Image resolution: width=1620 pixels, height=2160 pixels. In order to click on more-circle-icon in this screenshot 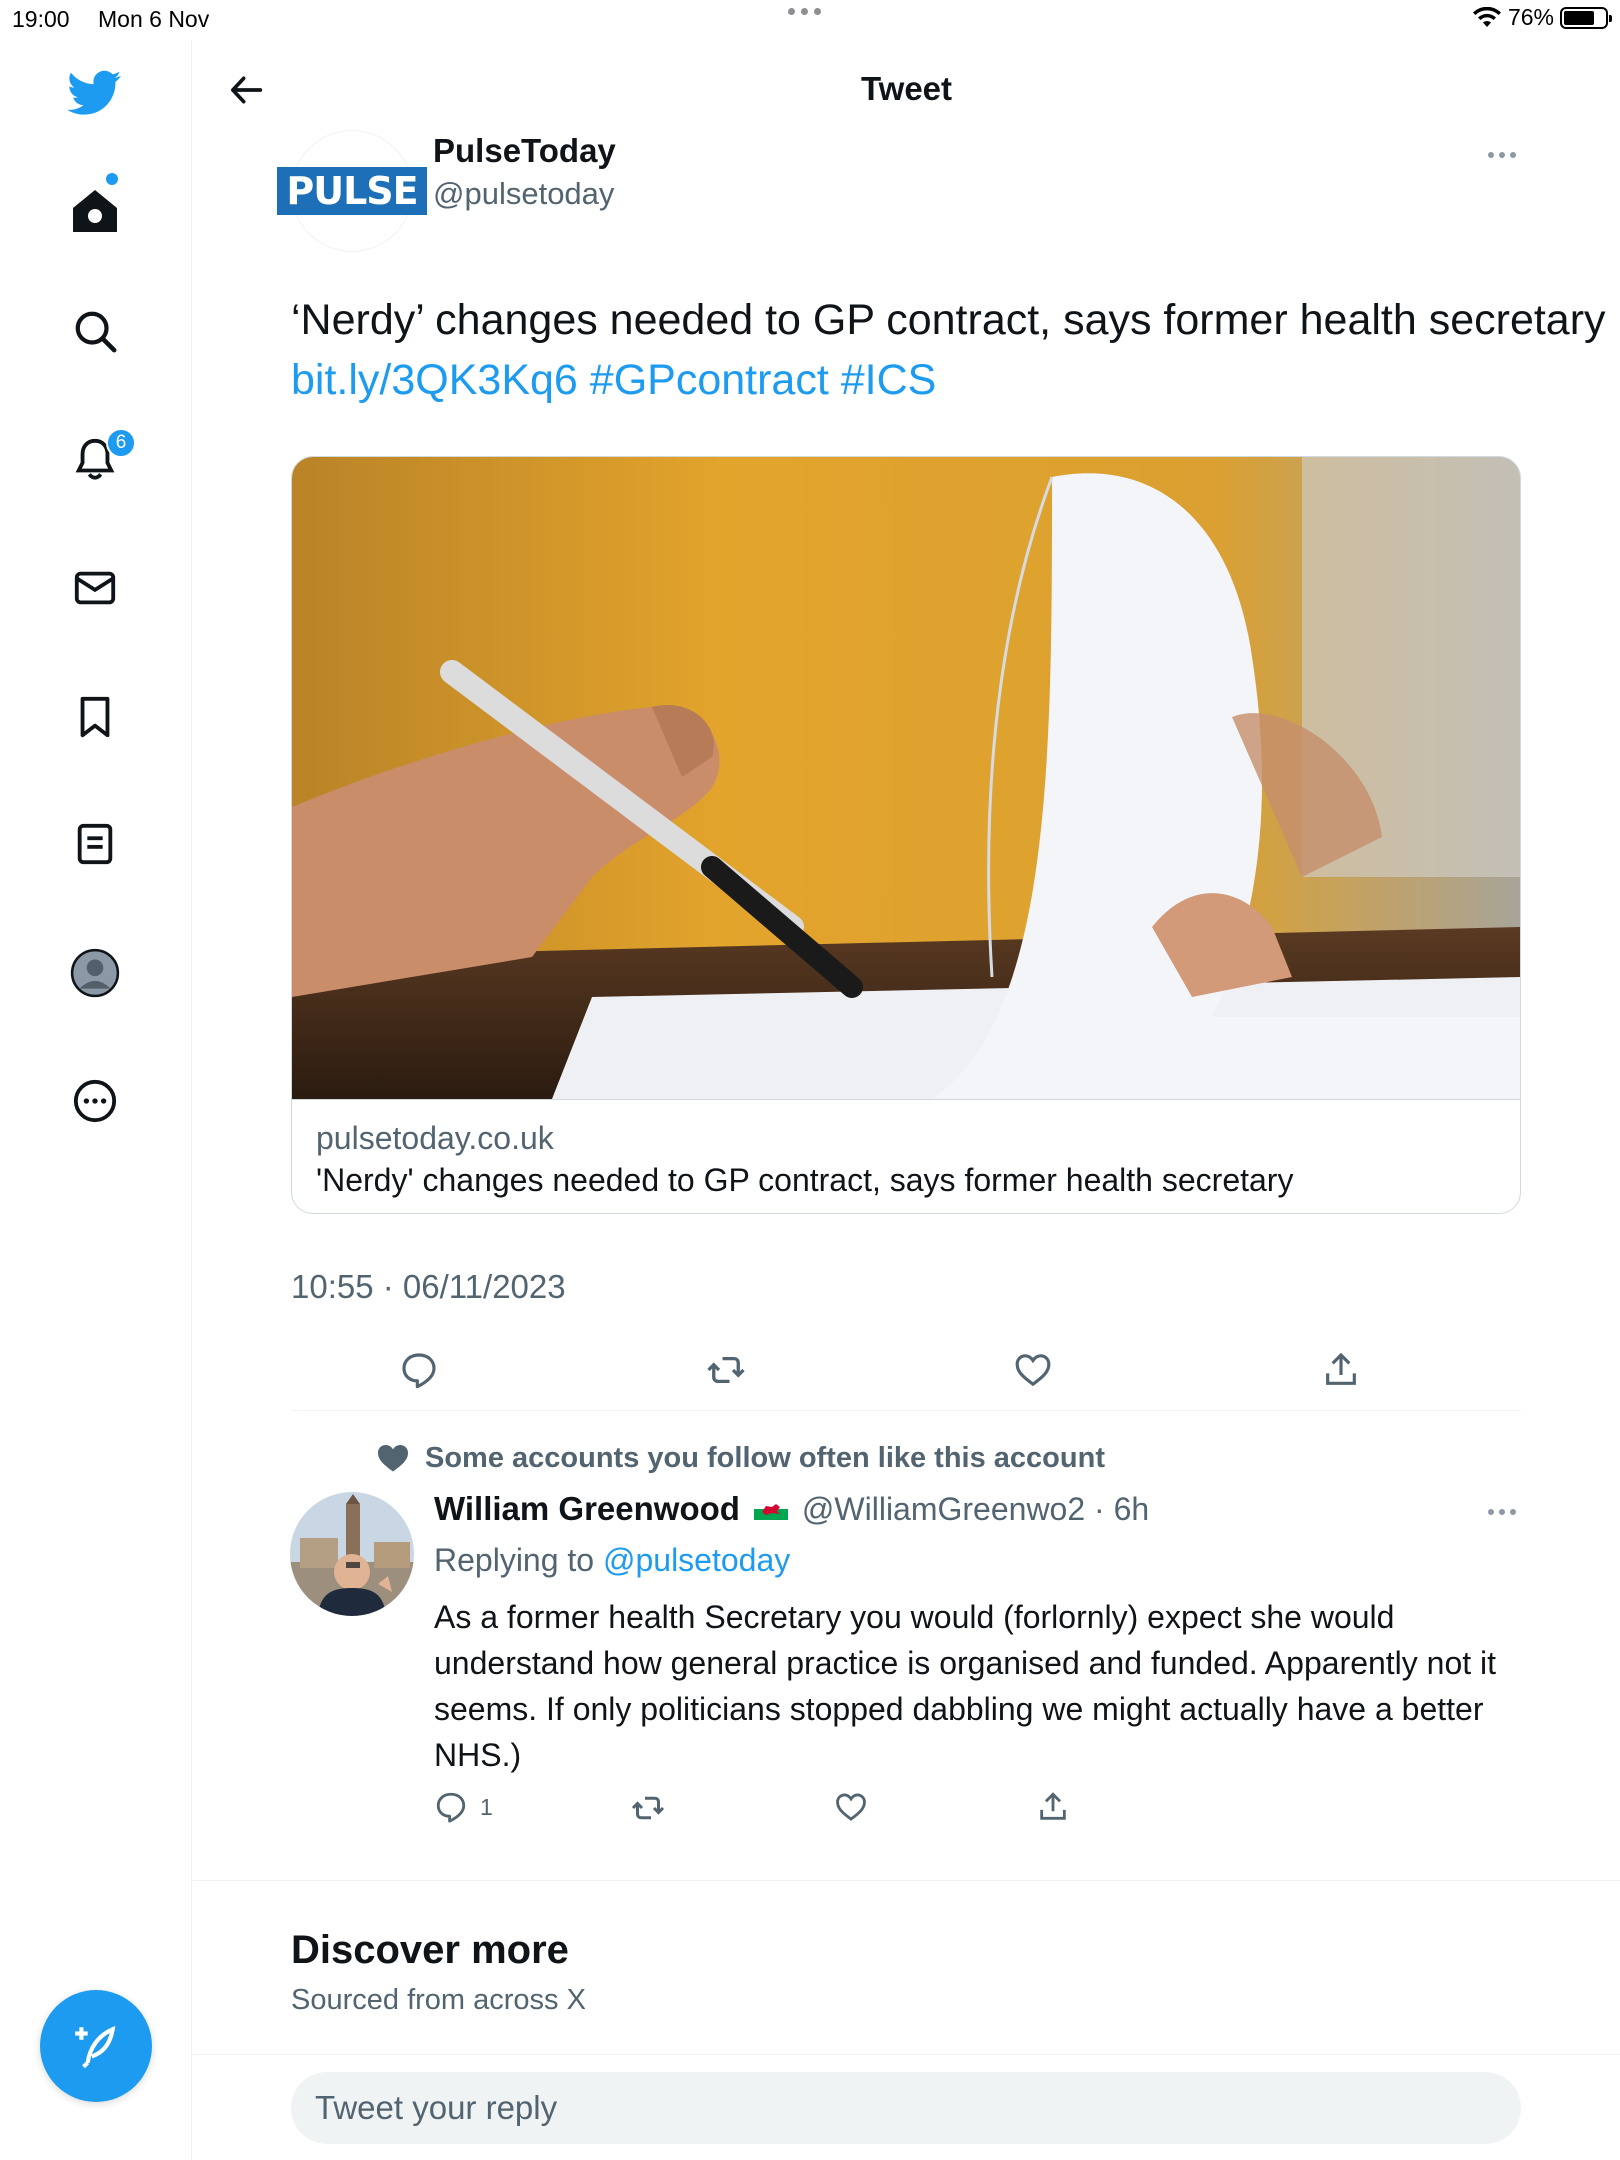, I will do `click(95, 1101)`.